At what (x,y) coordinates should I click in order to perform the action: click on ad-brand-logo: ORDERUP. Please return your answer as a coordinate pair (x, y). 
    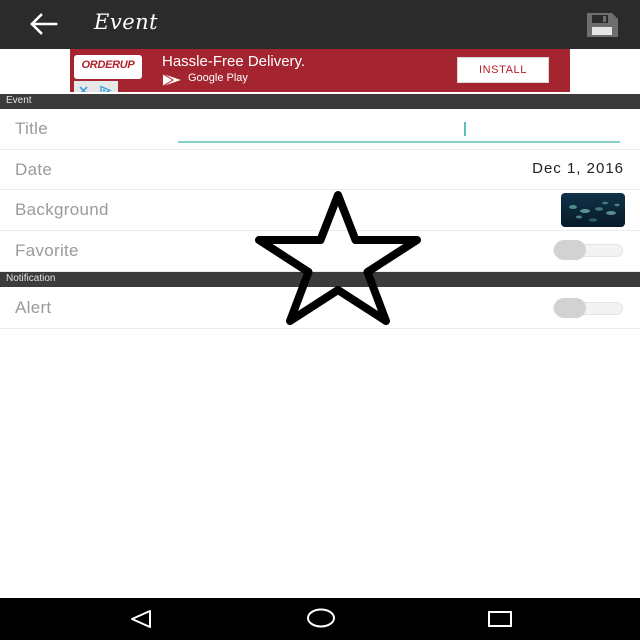
    Looking at the image, I should click on (108, 67).